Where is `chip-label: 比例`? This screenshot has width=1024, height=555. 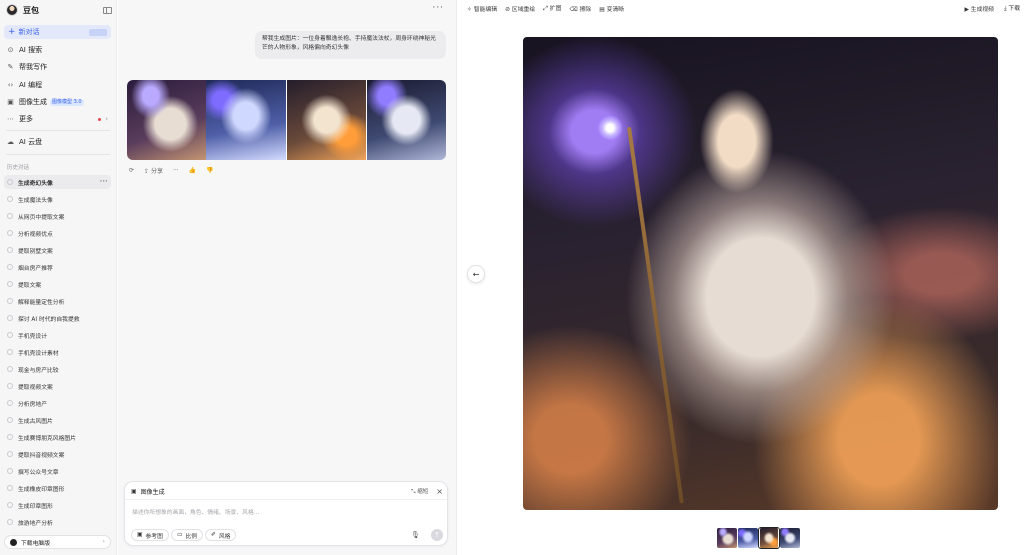 chip-label: 比例 is located at coordinates (191, 536).